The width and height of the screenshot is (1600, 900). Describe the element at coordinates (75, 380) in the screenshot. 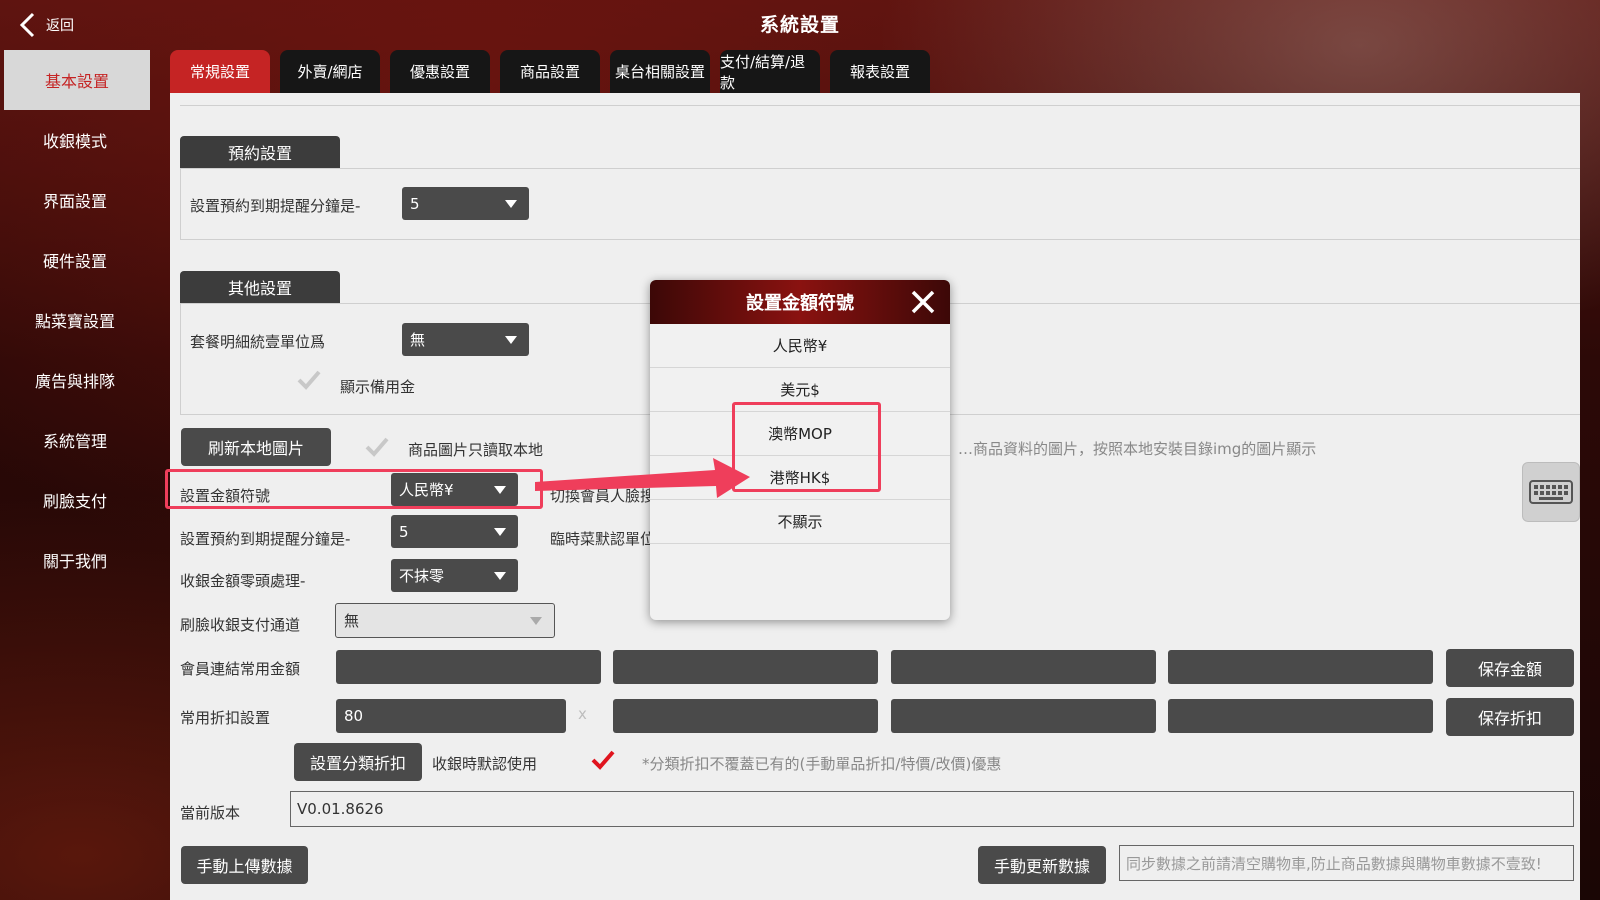

I see `sidebar-item-ads-queue: 廣告與排隊` at that location.